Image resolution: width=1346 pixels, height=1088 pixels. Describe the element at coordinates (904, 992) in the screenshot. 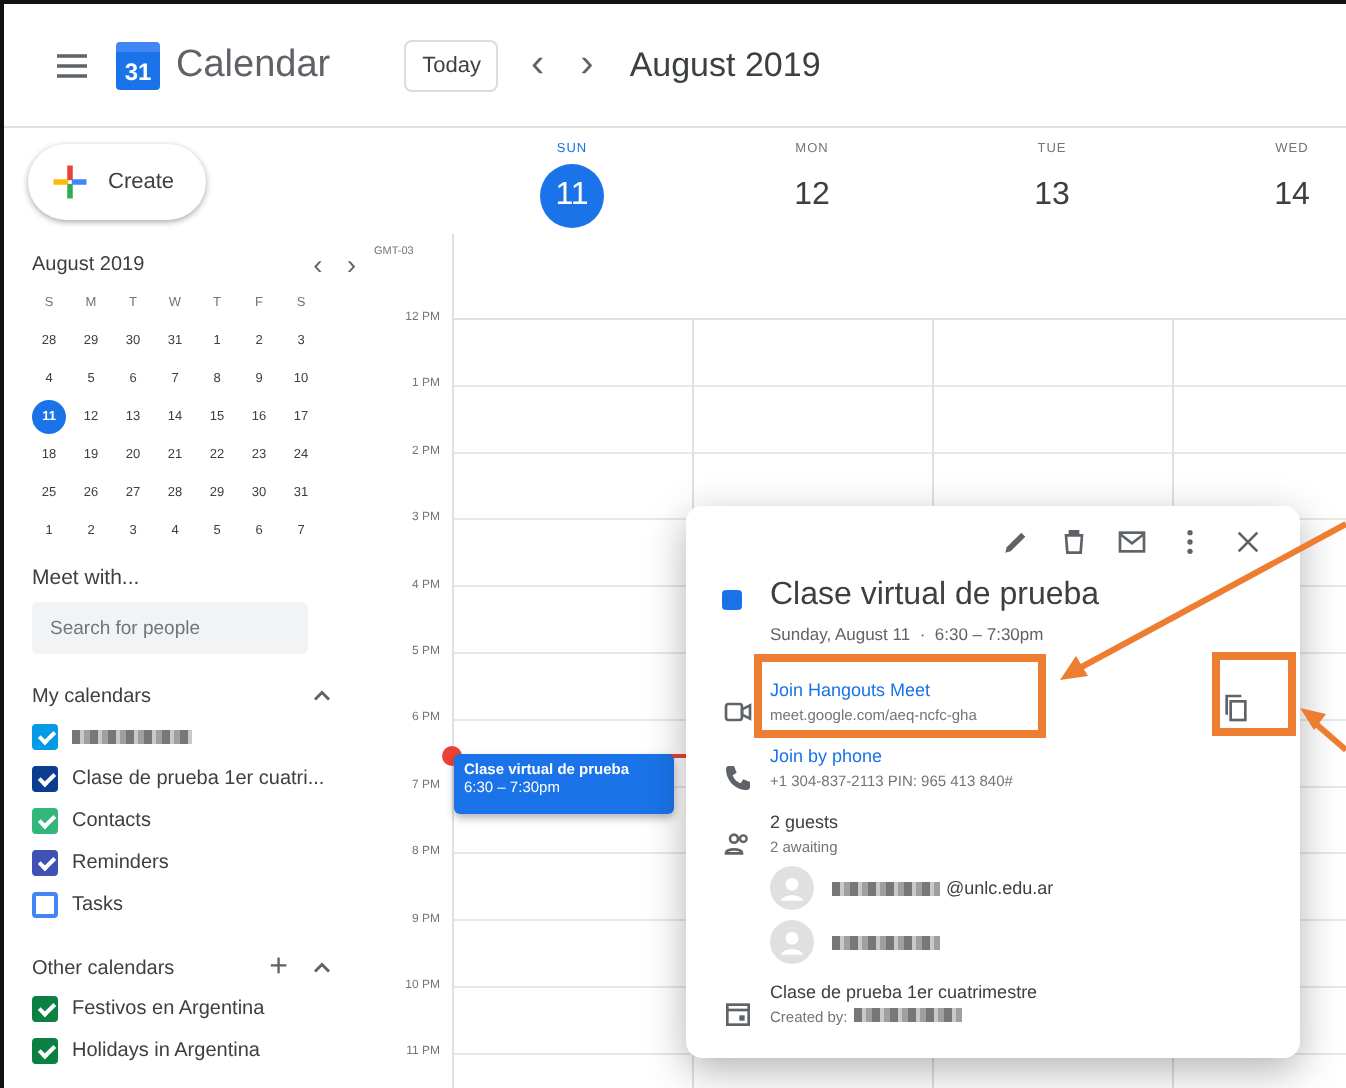

I see `calendar-name: Clase de prueba 1er cuatrimestre` at that location.